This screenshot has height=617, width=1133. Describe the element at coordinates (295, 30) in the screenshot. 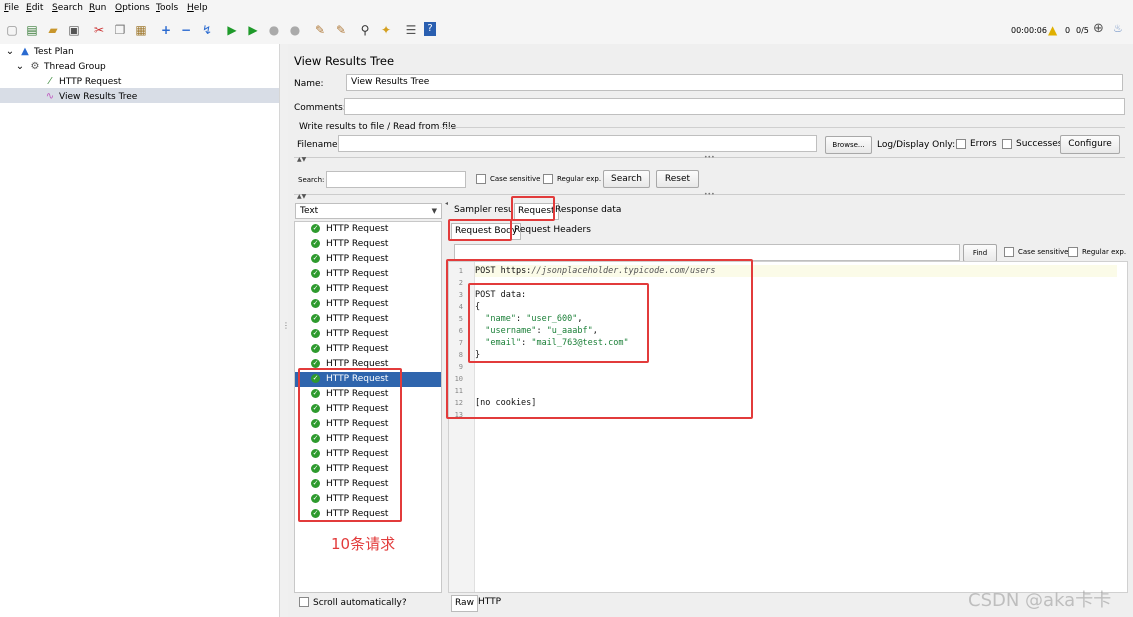

I see `shutdown-icon: ●` at that location.